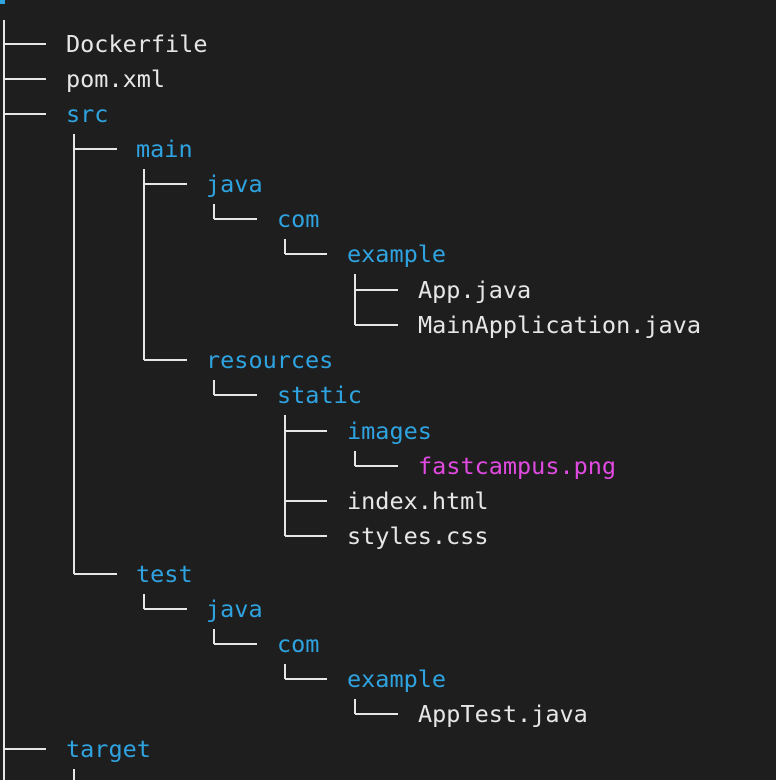 The image size is (776, 780). What do you see at coordinates (417, 501) in the screenshot?
I see `file-index-html: index.html` at bounding box center [417, 501].